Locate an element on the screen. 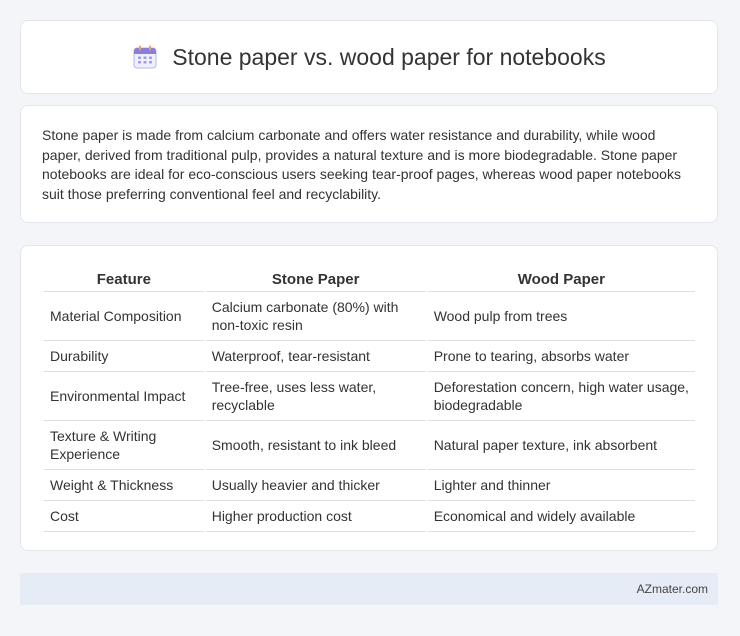  feature-cell: Weight & Thickness is located at coordinates (124, 485).